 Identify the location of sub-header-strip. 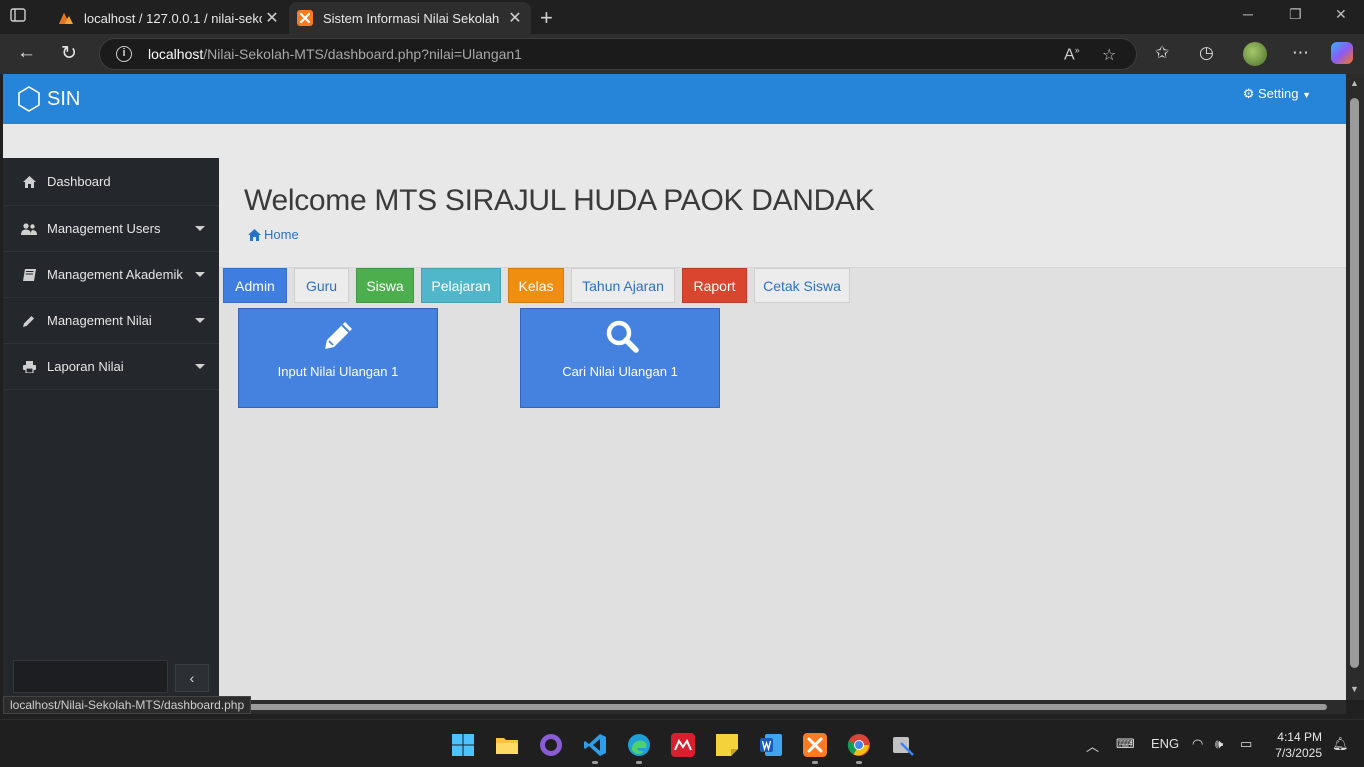
(674, 141).